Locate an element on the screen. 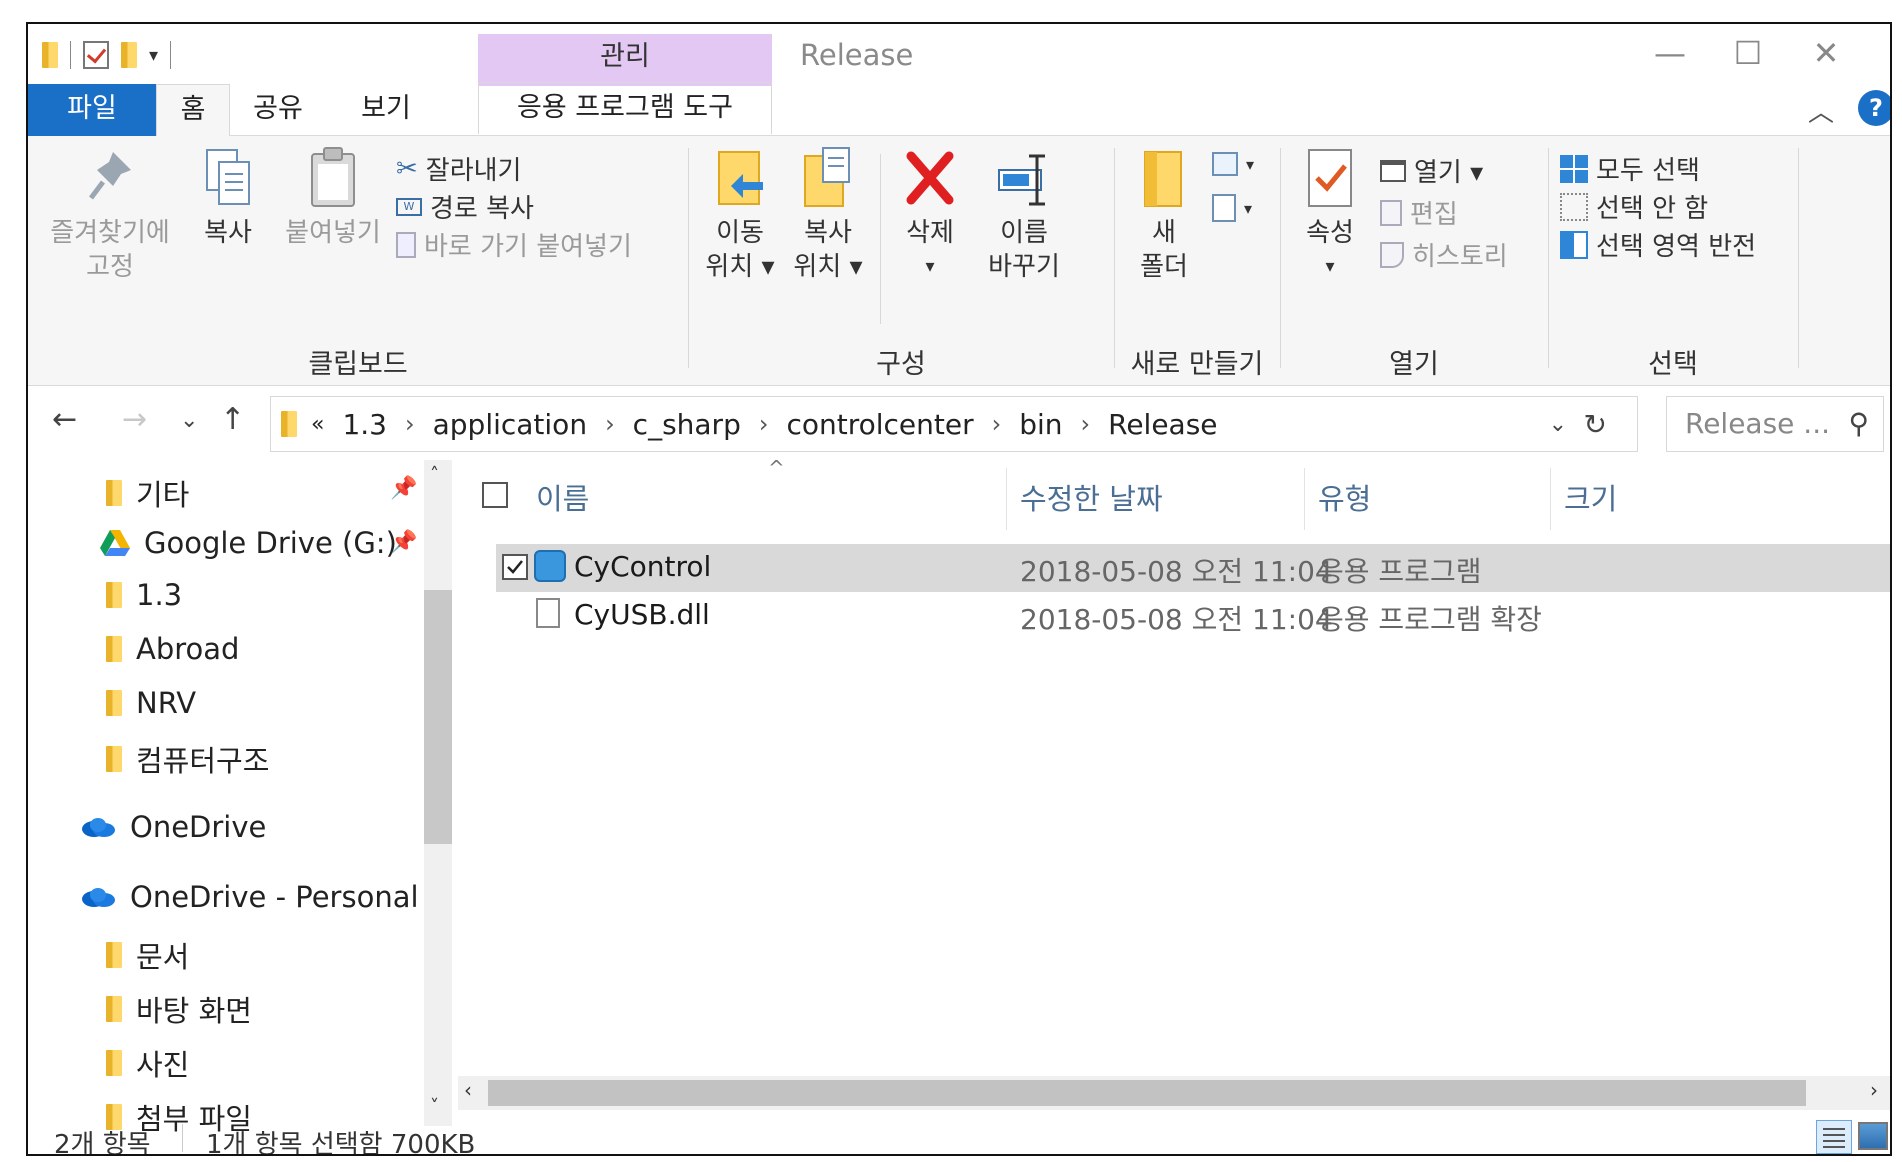 This screenshot has height=1162, width=1902. scroll-up-icon: ˄ is located at coordinates (434, 474).